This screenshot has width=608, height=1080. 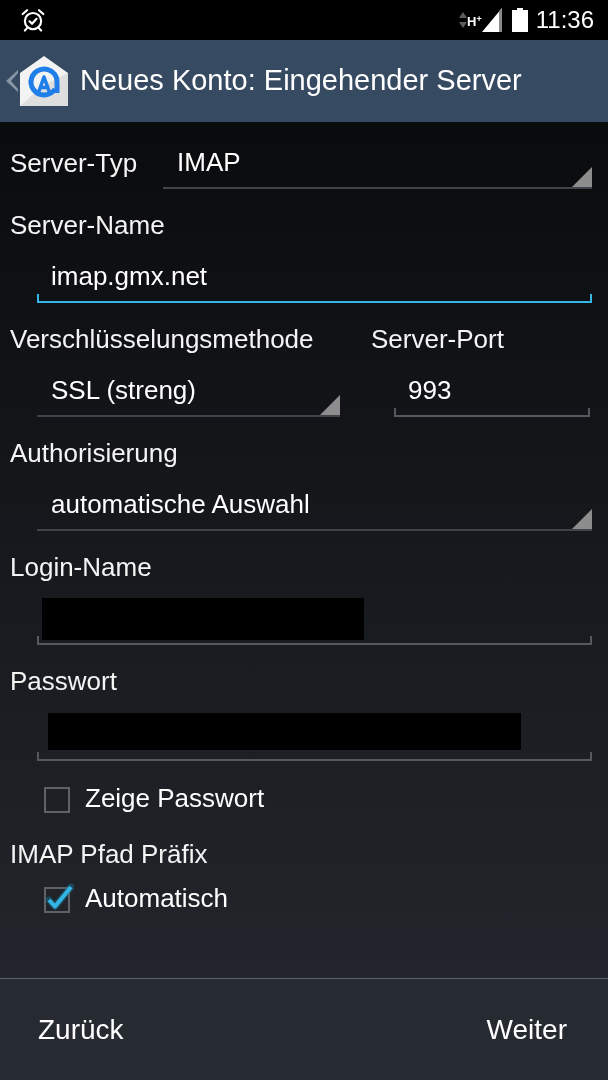 I want to click on signal-strength-icon, so click(x=491, y=20).